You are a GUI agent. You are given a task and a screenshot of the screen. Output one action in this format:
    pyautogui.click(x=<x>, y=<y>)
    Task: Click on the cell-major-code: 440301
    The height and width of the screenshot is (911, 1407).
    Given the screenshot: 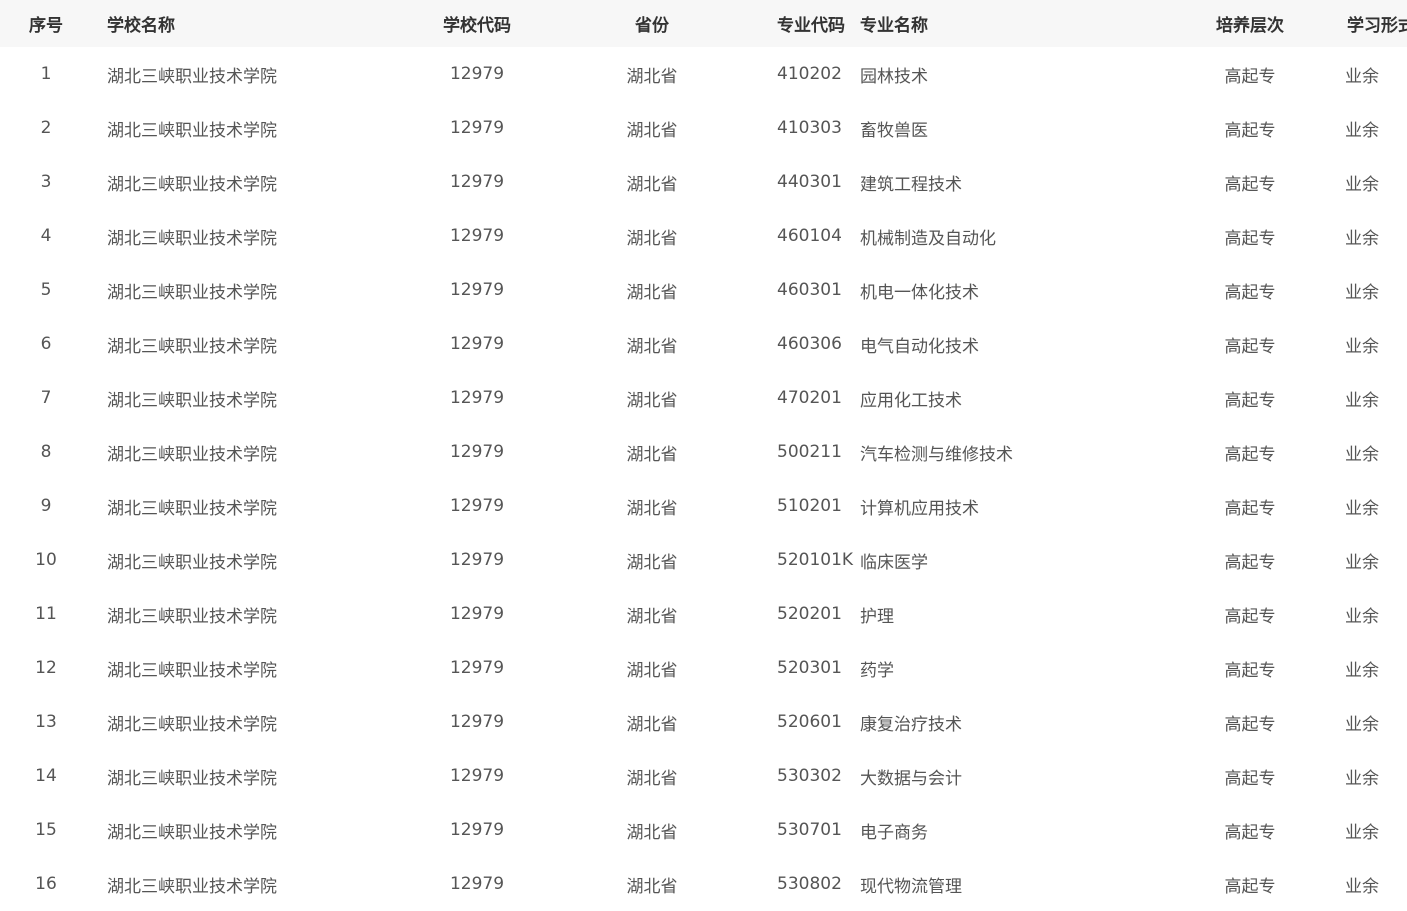 What is the action you would take?
    pyautogui.click(x=809, y=182)
    